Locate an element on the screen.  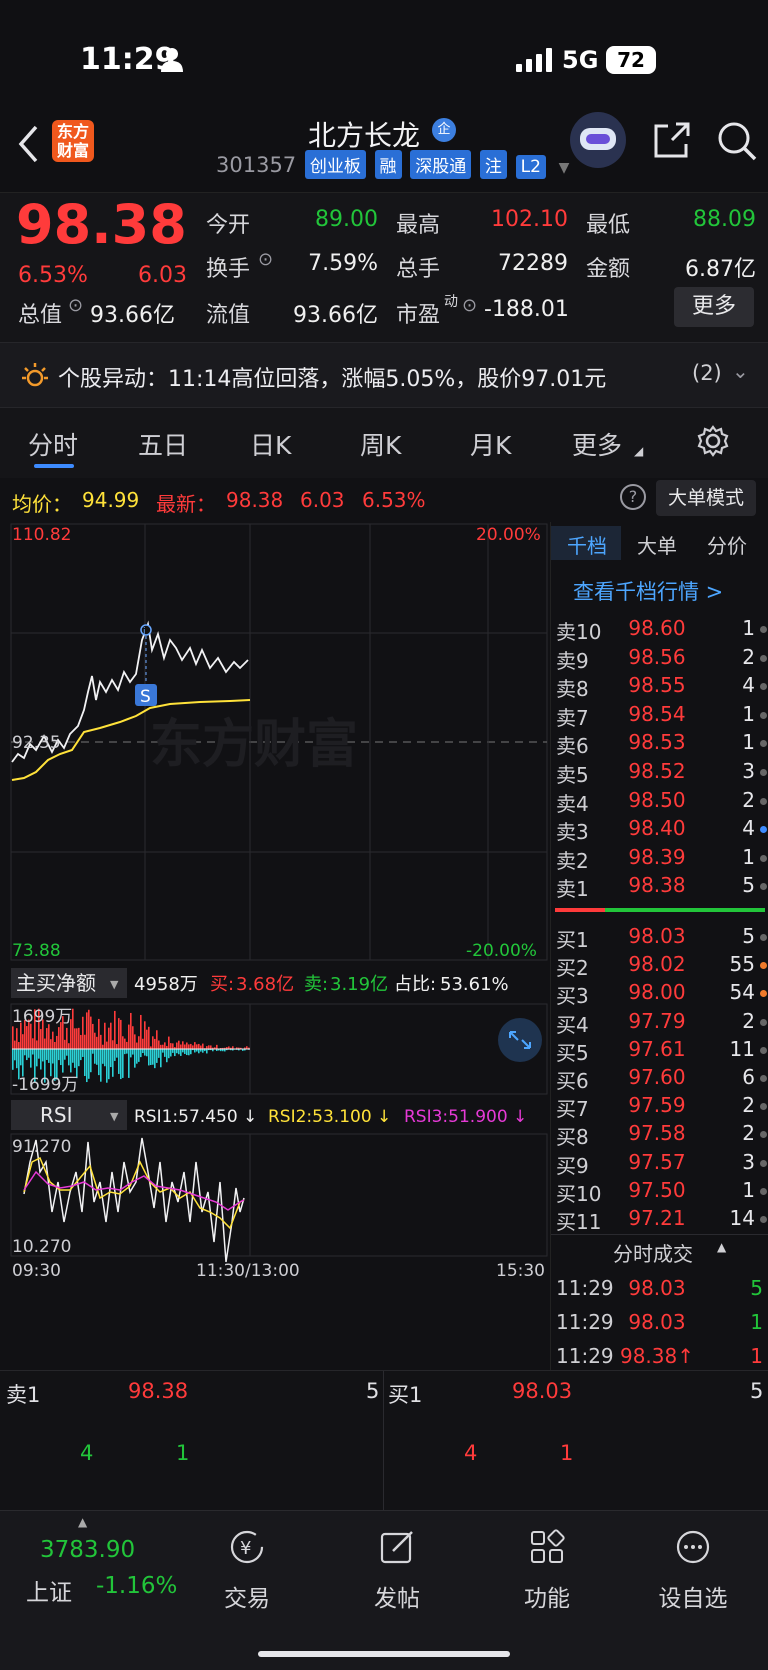
ask-price: 98.38 is located at coordinates (657, 885).